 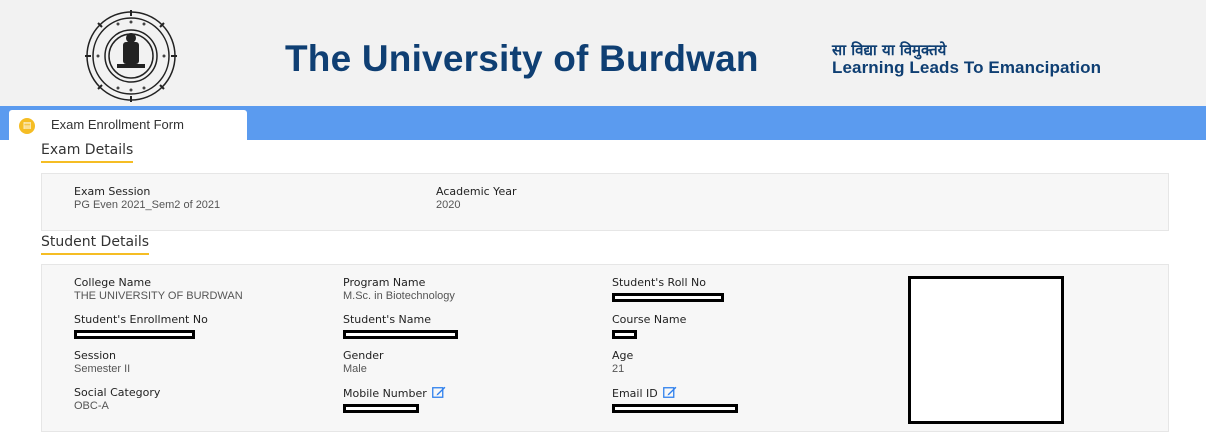 I want to click on roll-no-redacted, so click(x=668, y=297).